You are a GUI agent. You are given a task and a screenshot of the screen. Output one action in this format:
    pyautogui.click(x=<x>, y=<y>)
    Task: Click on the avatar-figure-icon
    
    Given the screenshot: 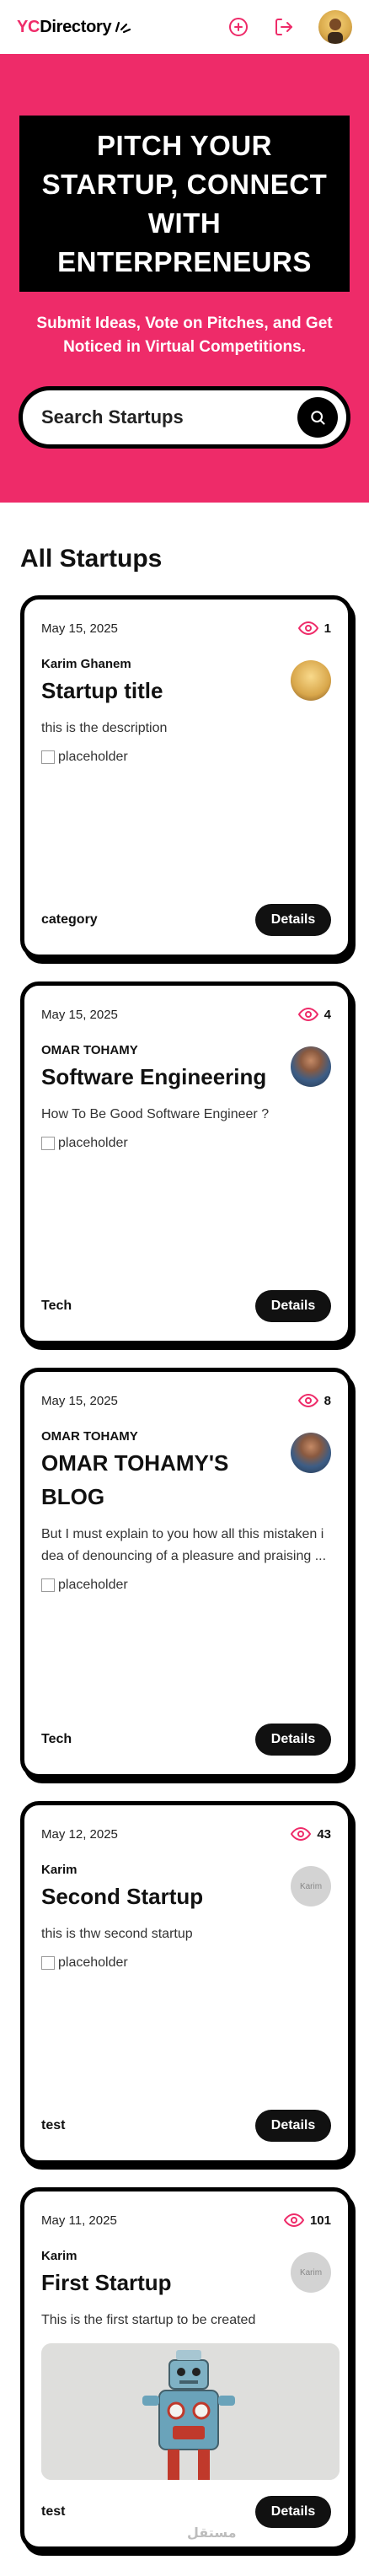 What is the action you would take?
    pyautogui.click(x=335, y=32)
    